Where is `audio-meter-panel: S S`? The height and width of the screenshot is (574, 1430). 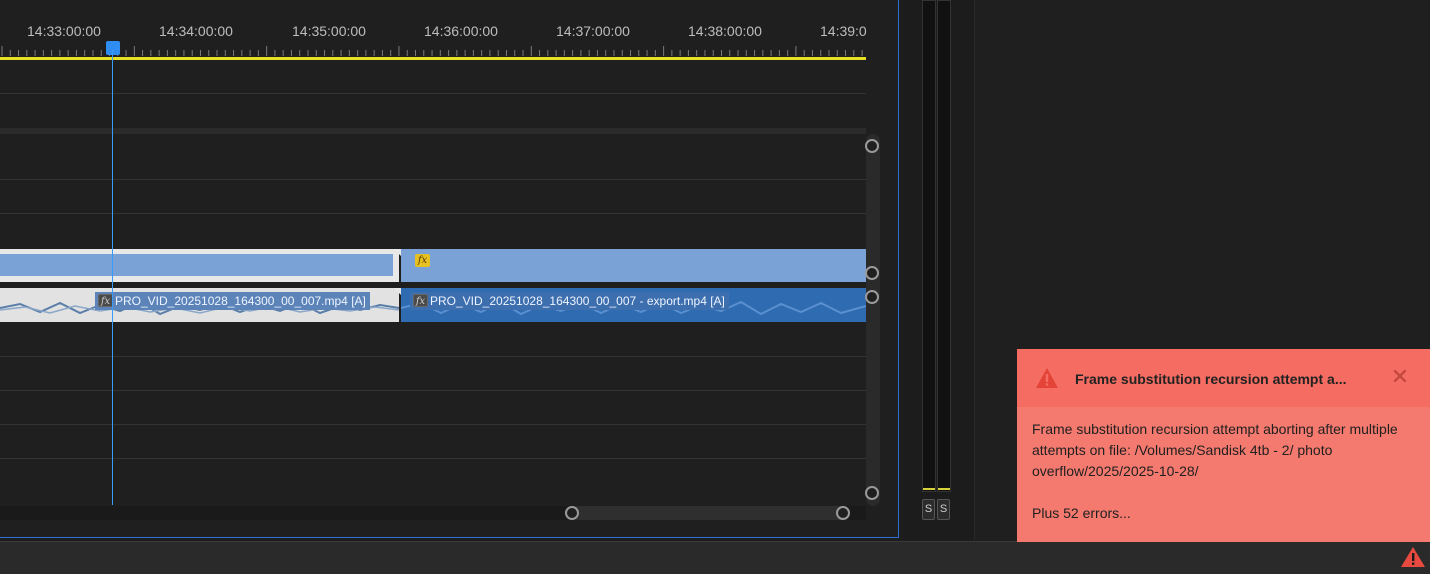
audio-meter-panel: S S is located at coordinates (939, 270).